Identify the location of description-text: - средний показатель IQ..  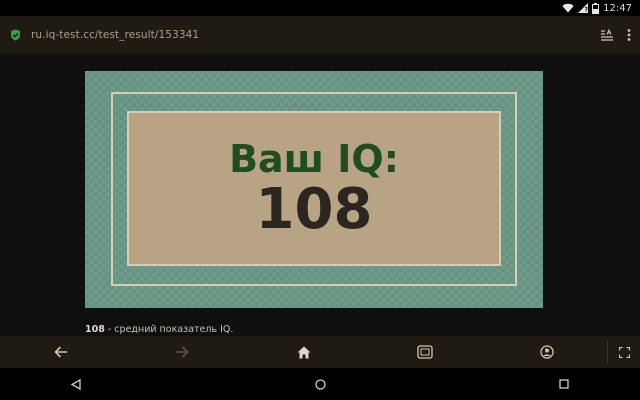
(169, 329).